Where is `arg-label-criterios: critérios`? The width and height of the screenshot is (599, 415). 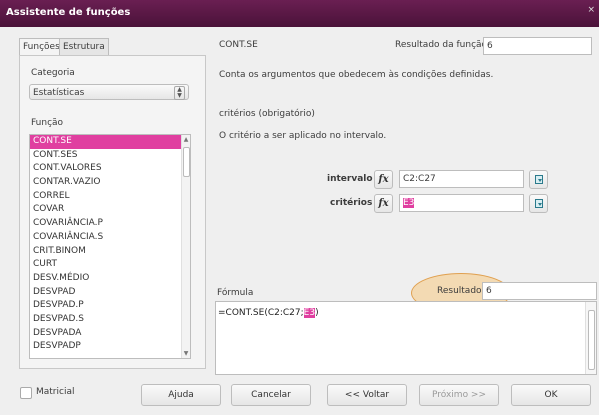 arg-label-criterios: critérios is located at coordinates (351, 203).